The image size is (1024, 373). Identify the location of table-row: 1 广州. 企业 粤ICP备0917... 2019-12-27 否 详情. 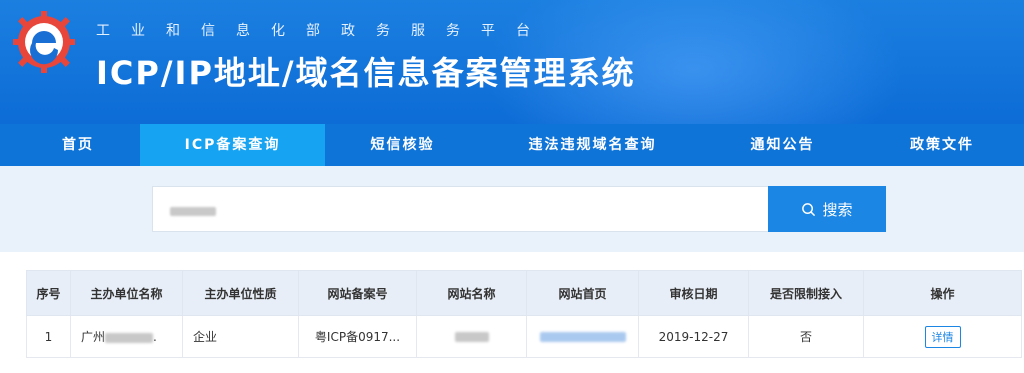
(524, 336).